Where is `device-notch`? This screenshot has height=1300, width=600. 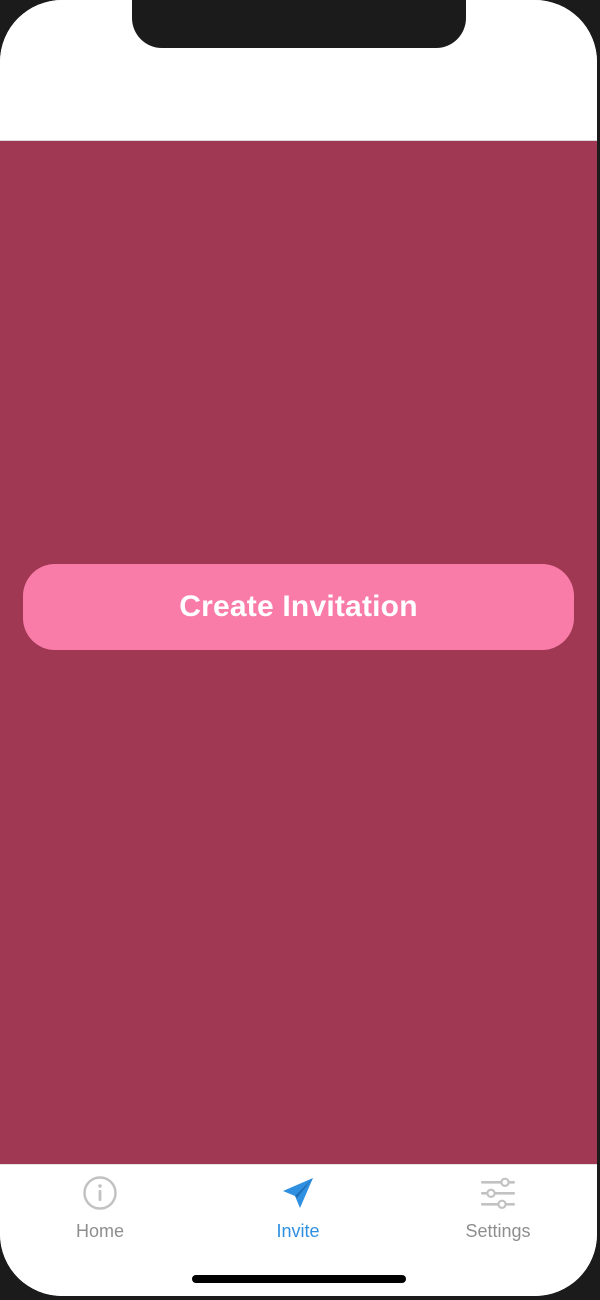 device-notch is located at coordinates (299, 24).